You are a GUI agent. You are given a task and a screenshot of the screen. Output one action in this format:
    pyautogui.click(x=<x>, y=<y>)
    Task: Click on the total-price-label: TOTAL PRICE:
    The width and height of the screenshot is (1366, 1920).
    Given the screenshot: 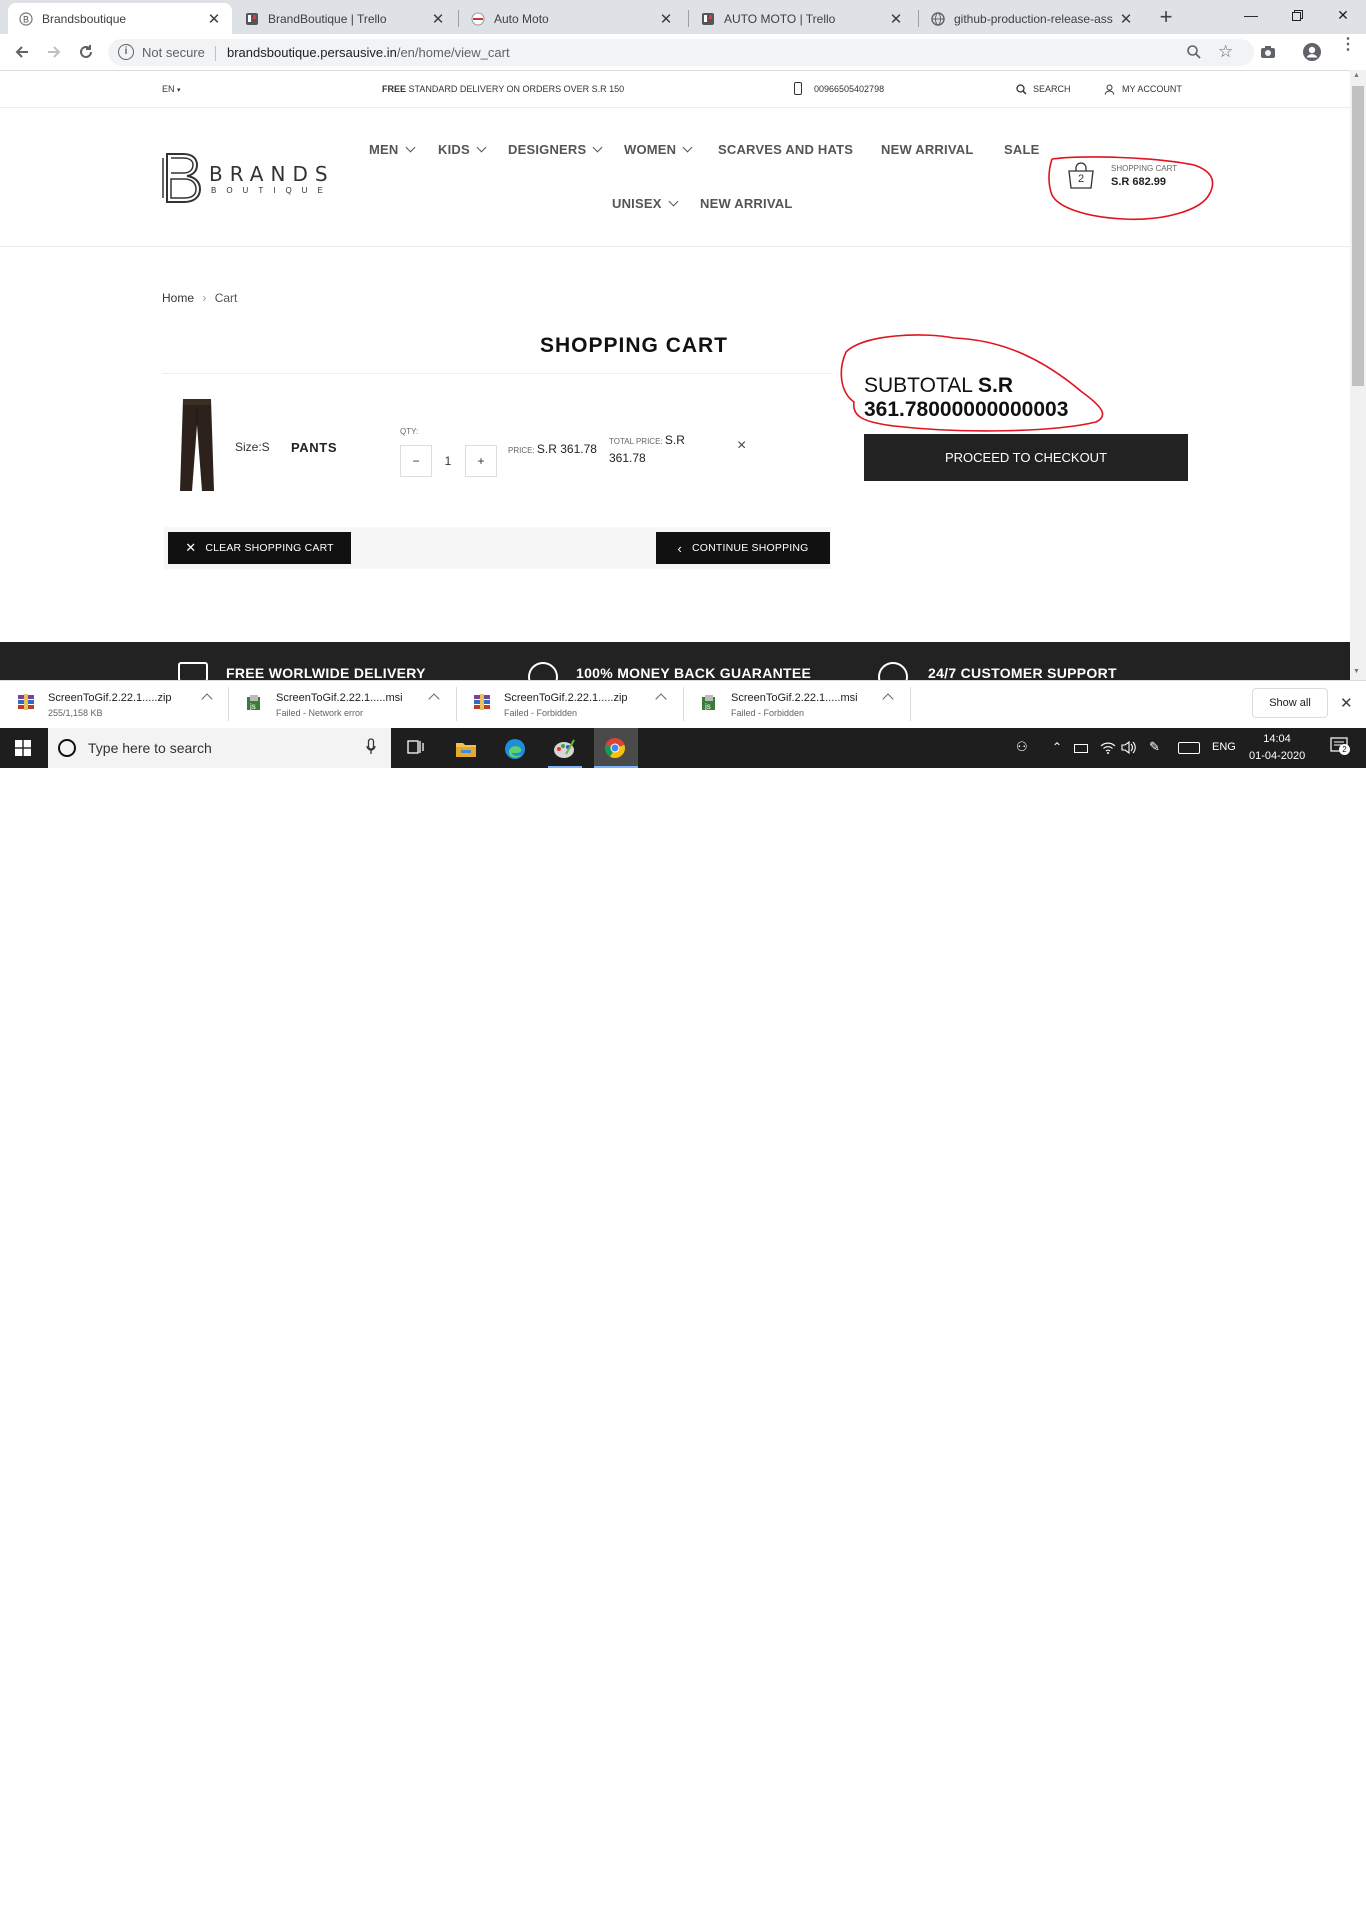 What is the action you would take?
    pyautogui.click(x=636, y=441)
    